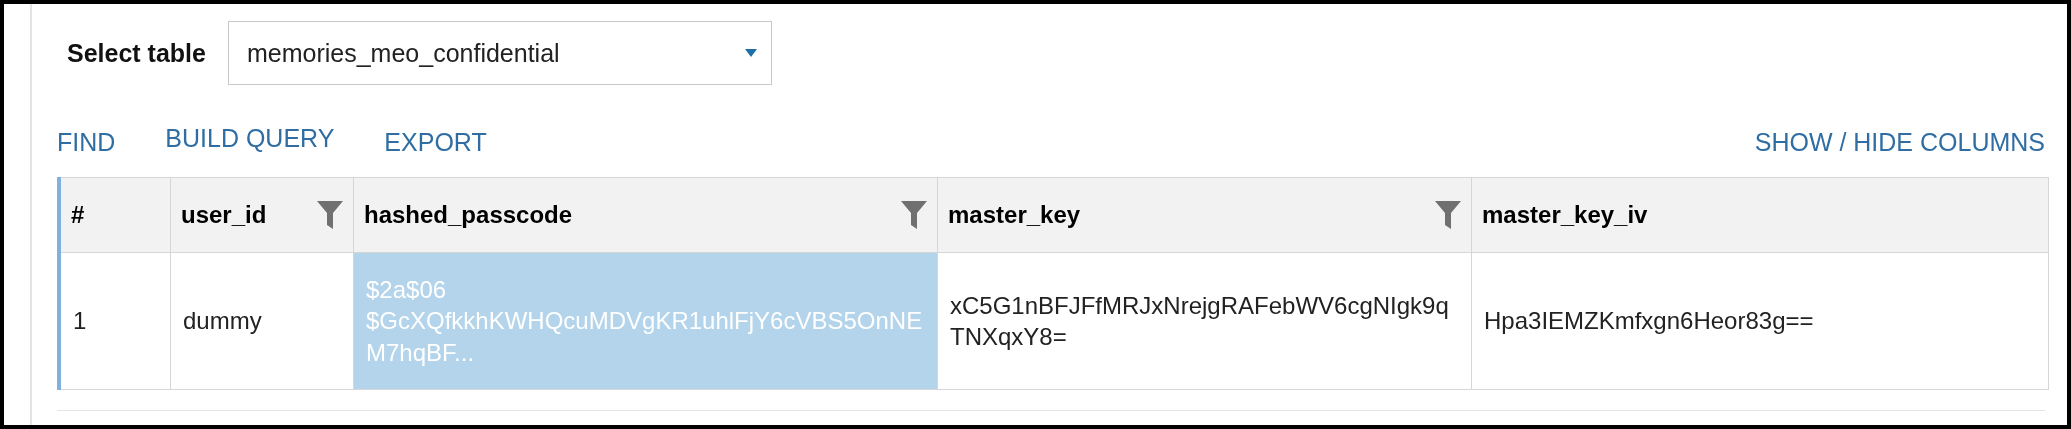 Image resolution: width=2071 pixels, height=429 pixels. I want to click on table-cell: 1, so click(115, 321).